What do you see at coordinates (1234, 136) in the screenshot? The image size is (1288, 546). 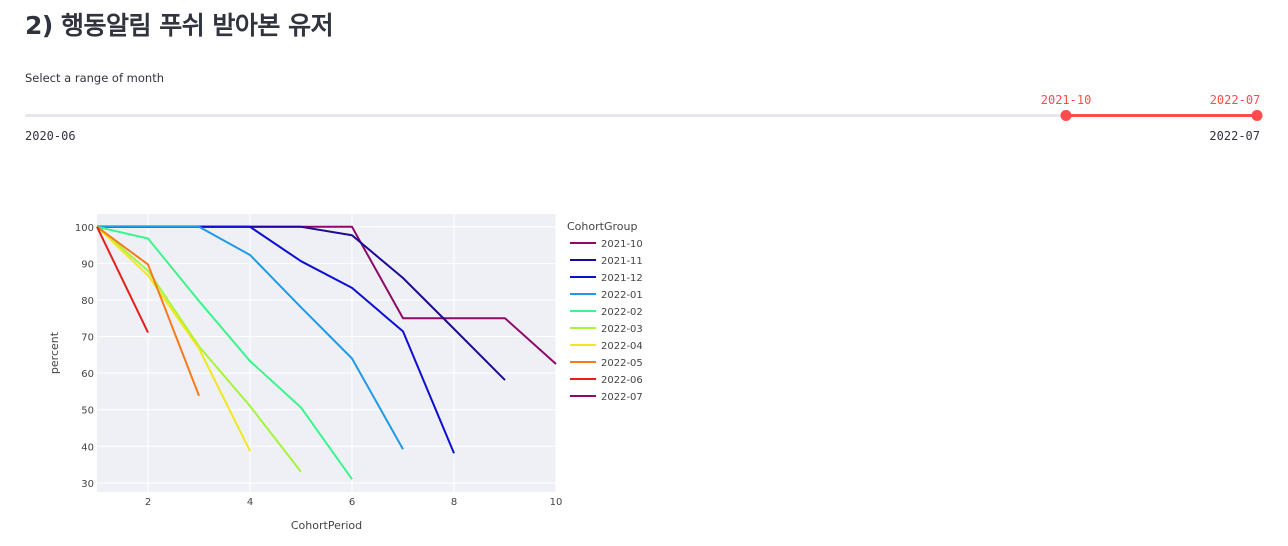 I see `slider-max-label: 2022-07` at bounding box center [1234, 136].